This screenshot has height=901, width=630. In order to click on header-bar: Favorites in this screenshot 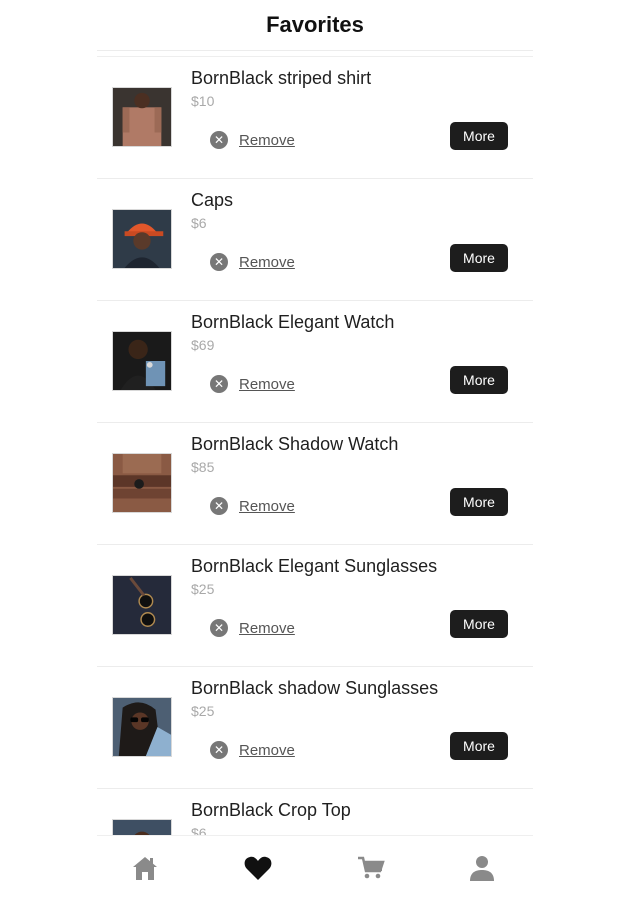, I will do `click(315, 25)`.